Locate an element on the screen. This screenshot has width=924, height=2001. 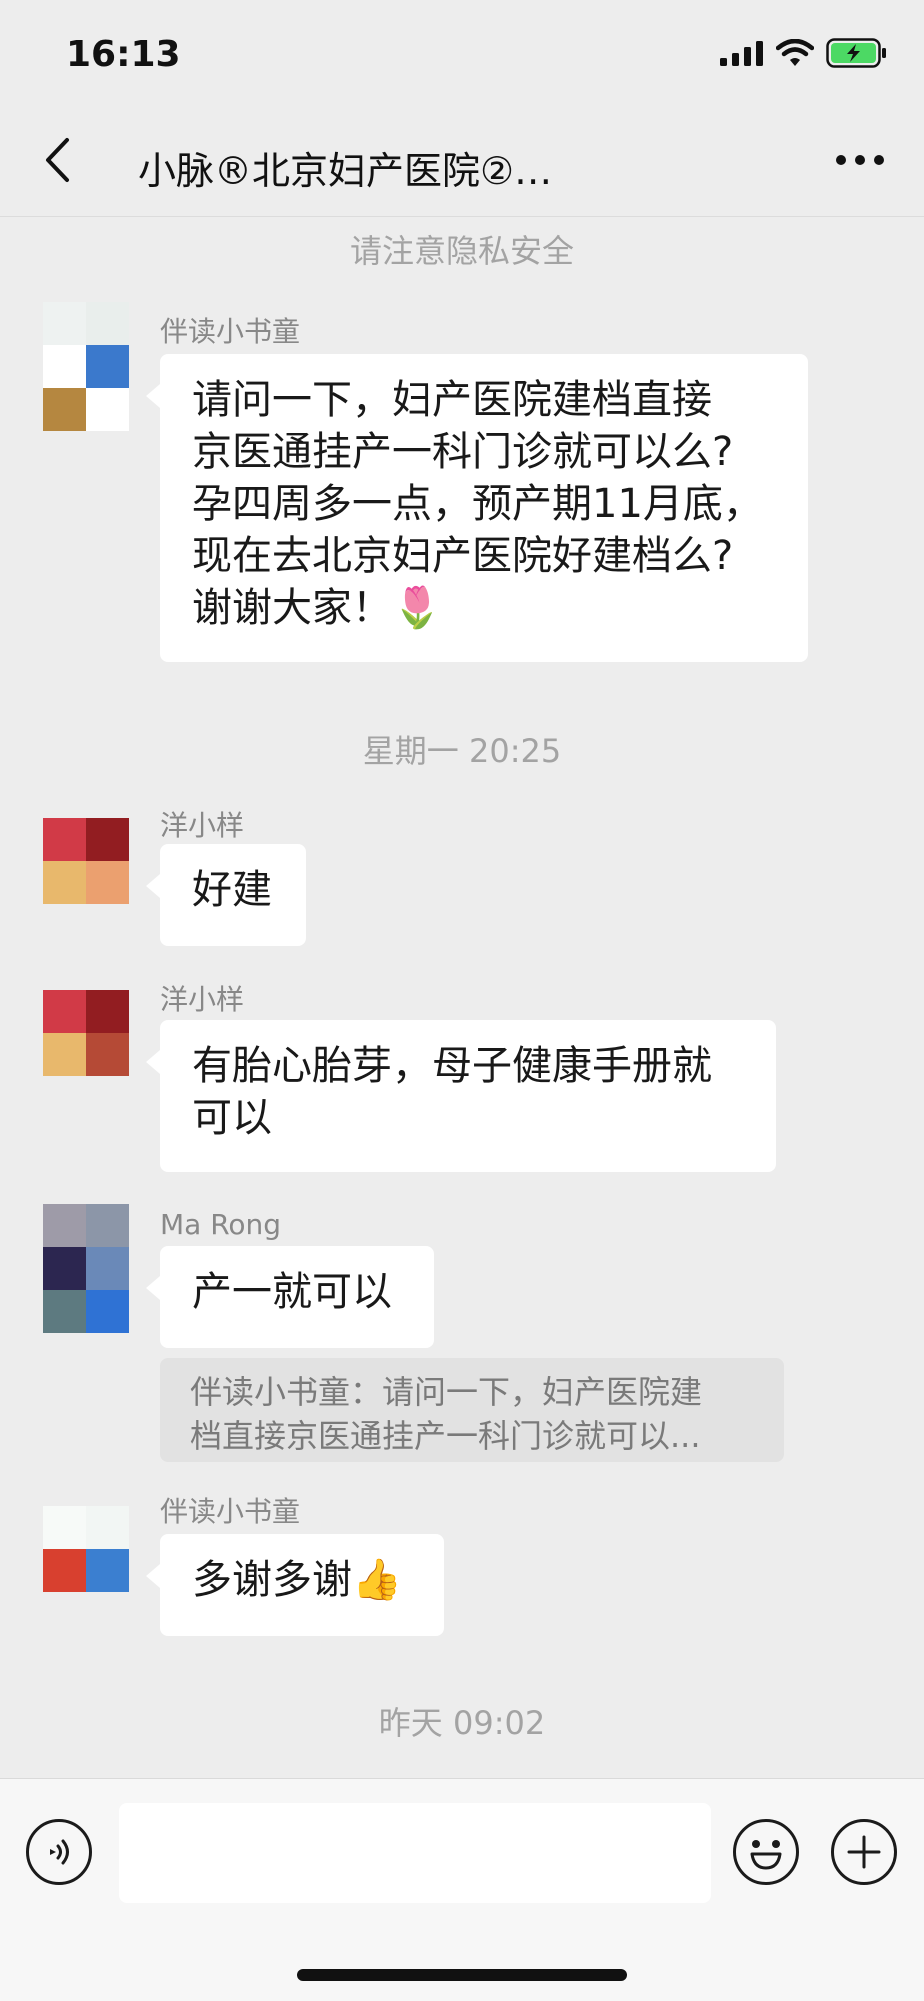
back-button is located at coordinates (58, 160).